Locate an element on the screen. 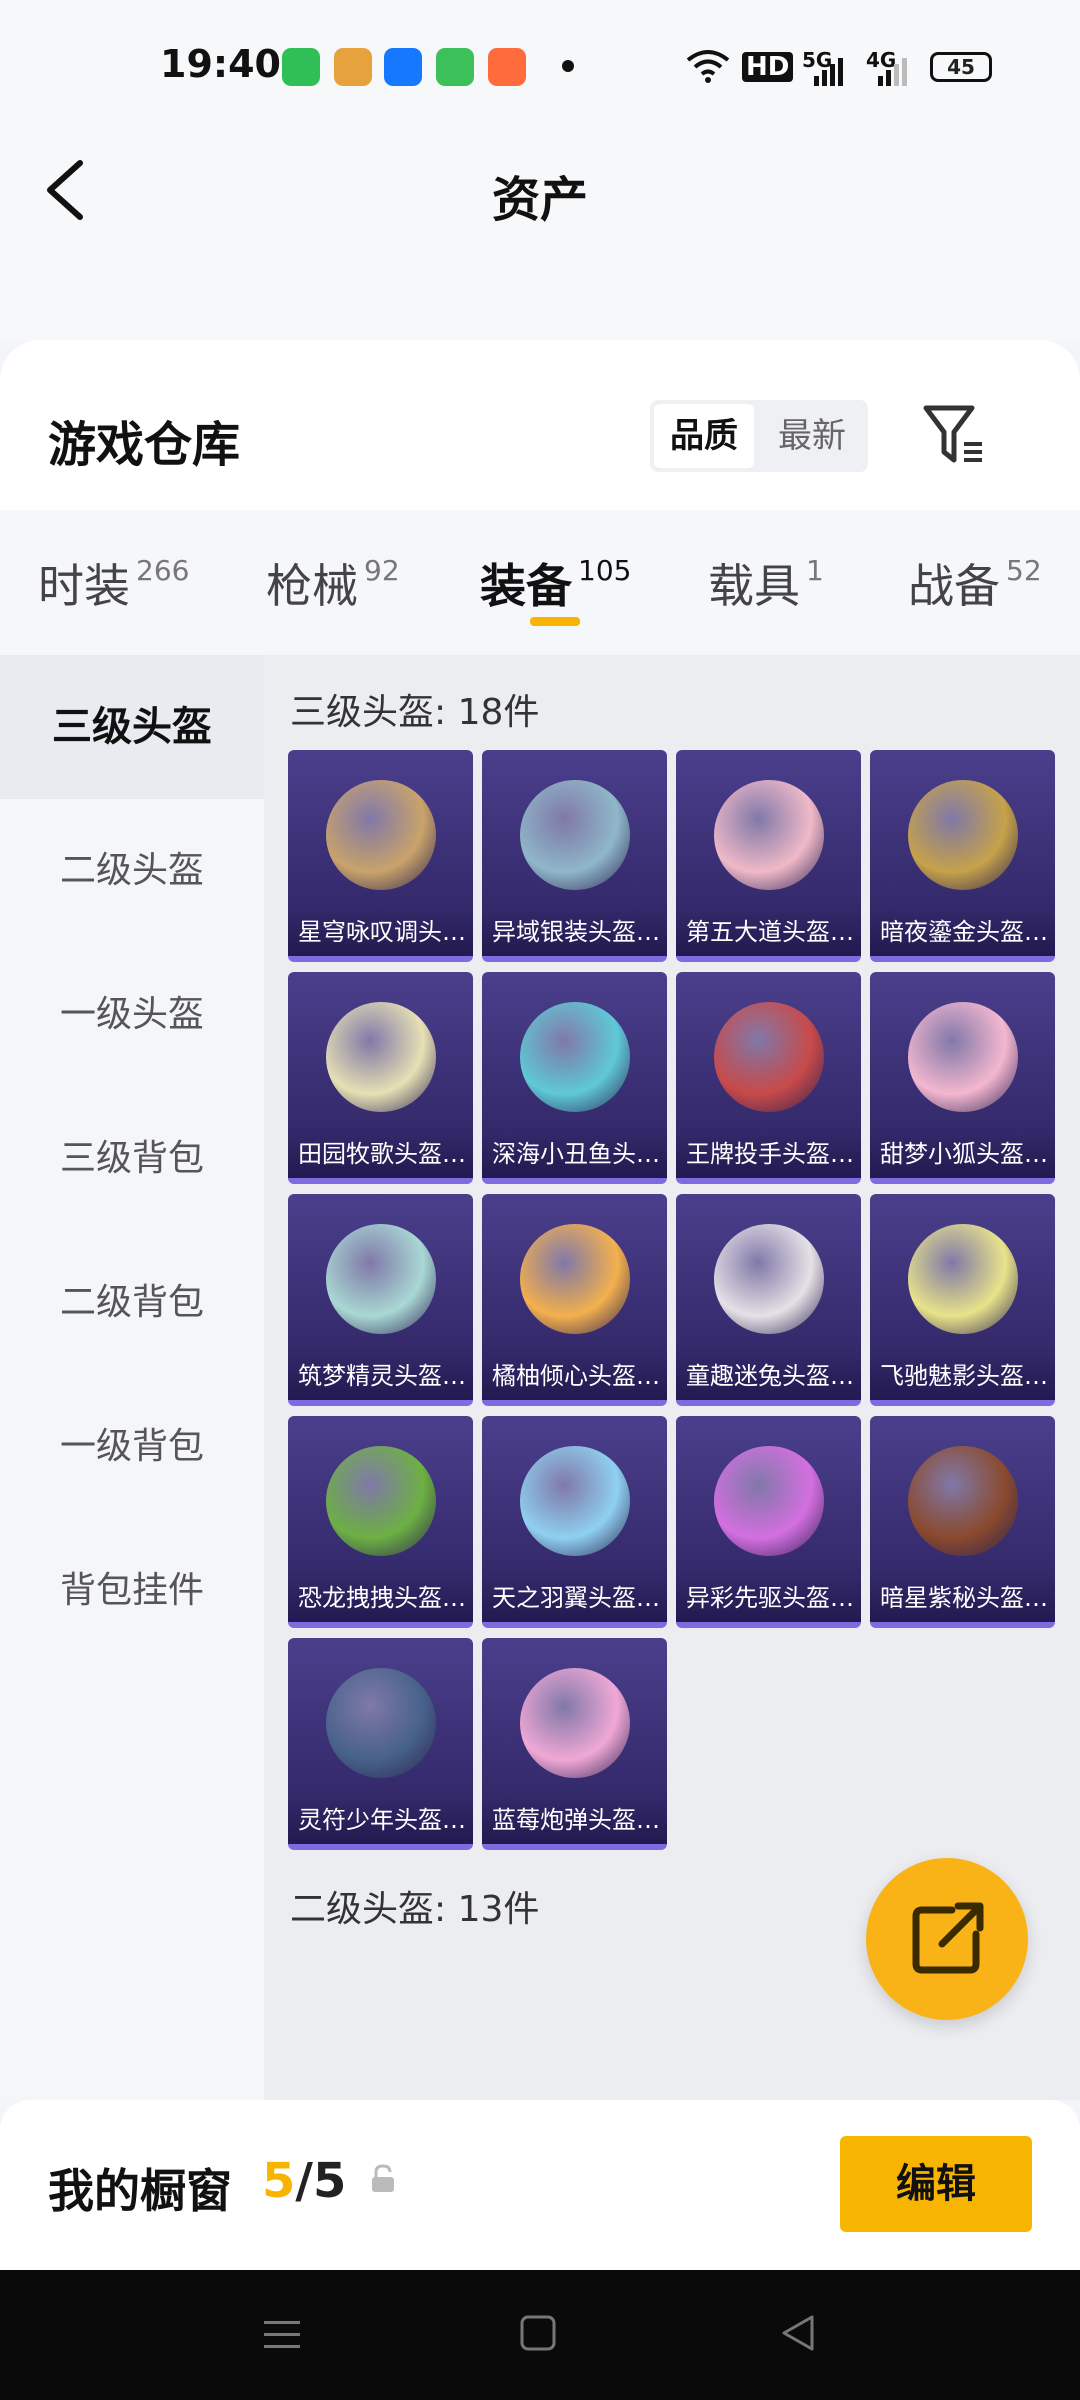  showcase-count-total: 5 is located at coordinates (329, 2181).